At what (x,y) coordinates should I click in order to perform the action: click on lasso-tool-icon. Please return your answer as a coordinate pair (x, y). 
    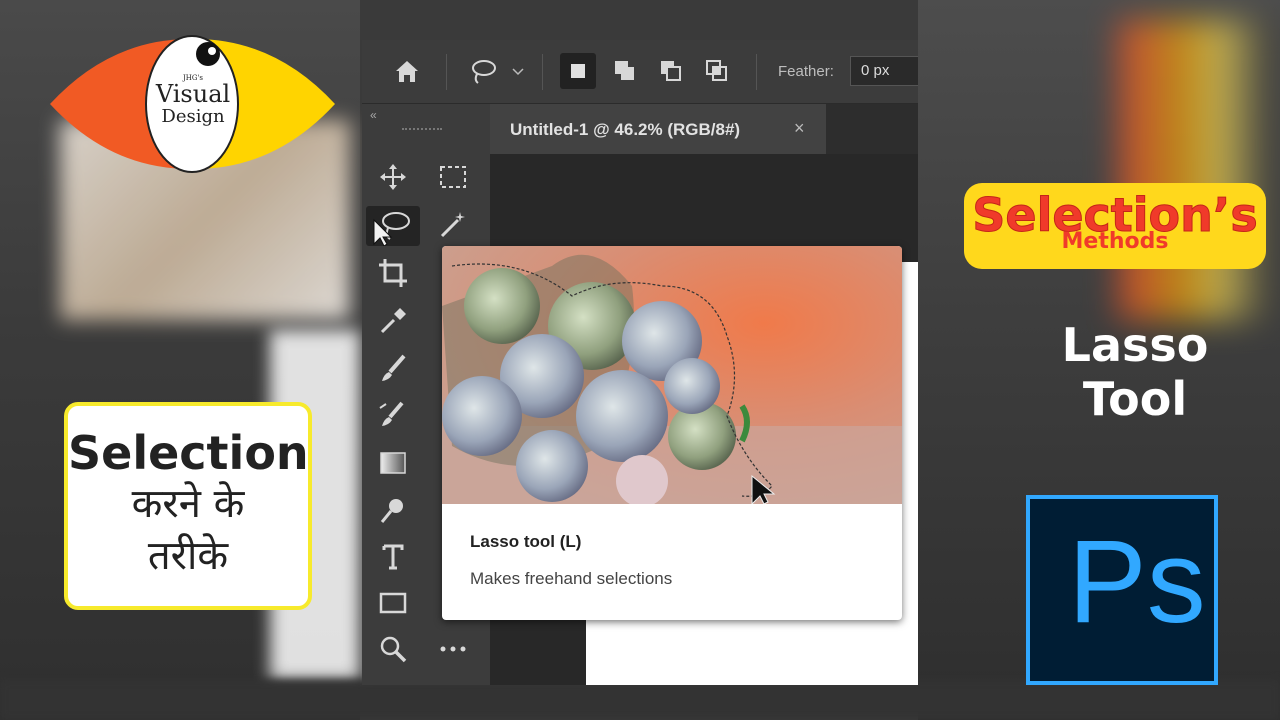
    Looking at the image, I should click on (393, 226).